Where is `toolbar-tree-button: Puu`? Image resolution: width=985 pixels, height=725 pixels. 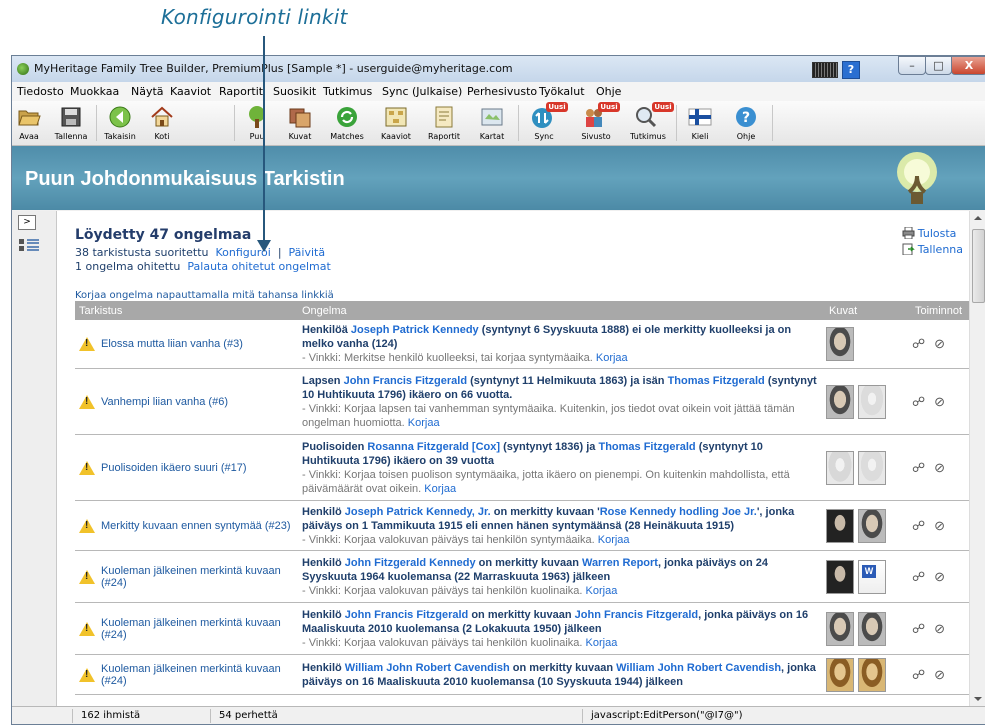
toolbar-tree-button: Puu is located at coordinates (257, 123).